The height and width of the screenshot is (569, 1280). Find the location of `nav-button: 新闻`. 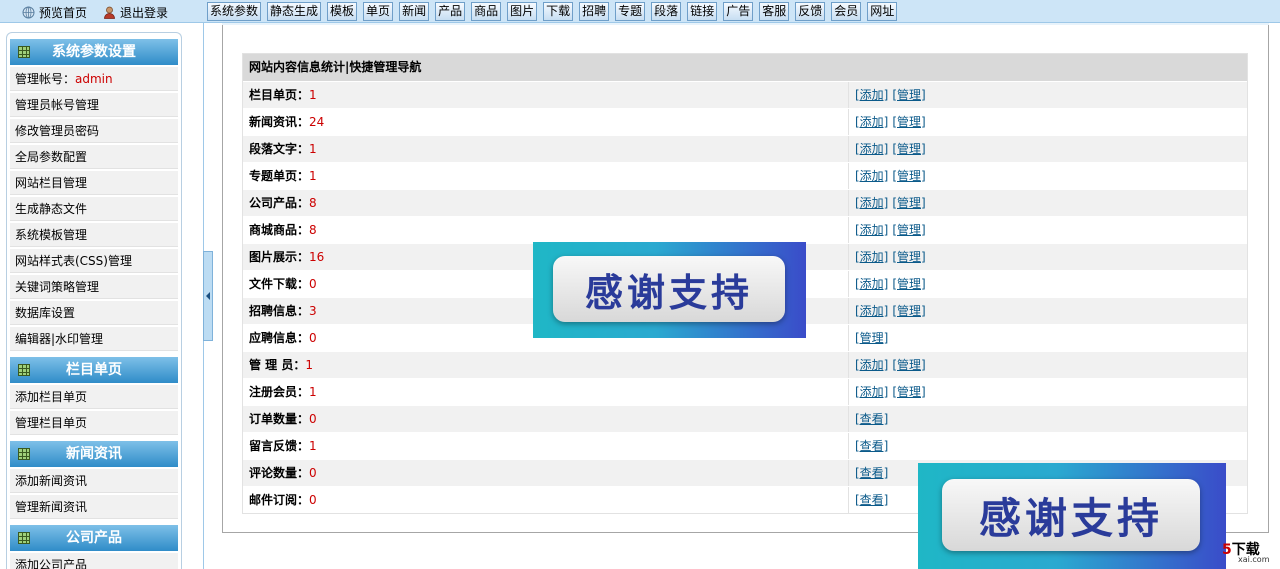

nav-button: 新闻 is located at coordinates (414, 11).